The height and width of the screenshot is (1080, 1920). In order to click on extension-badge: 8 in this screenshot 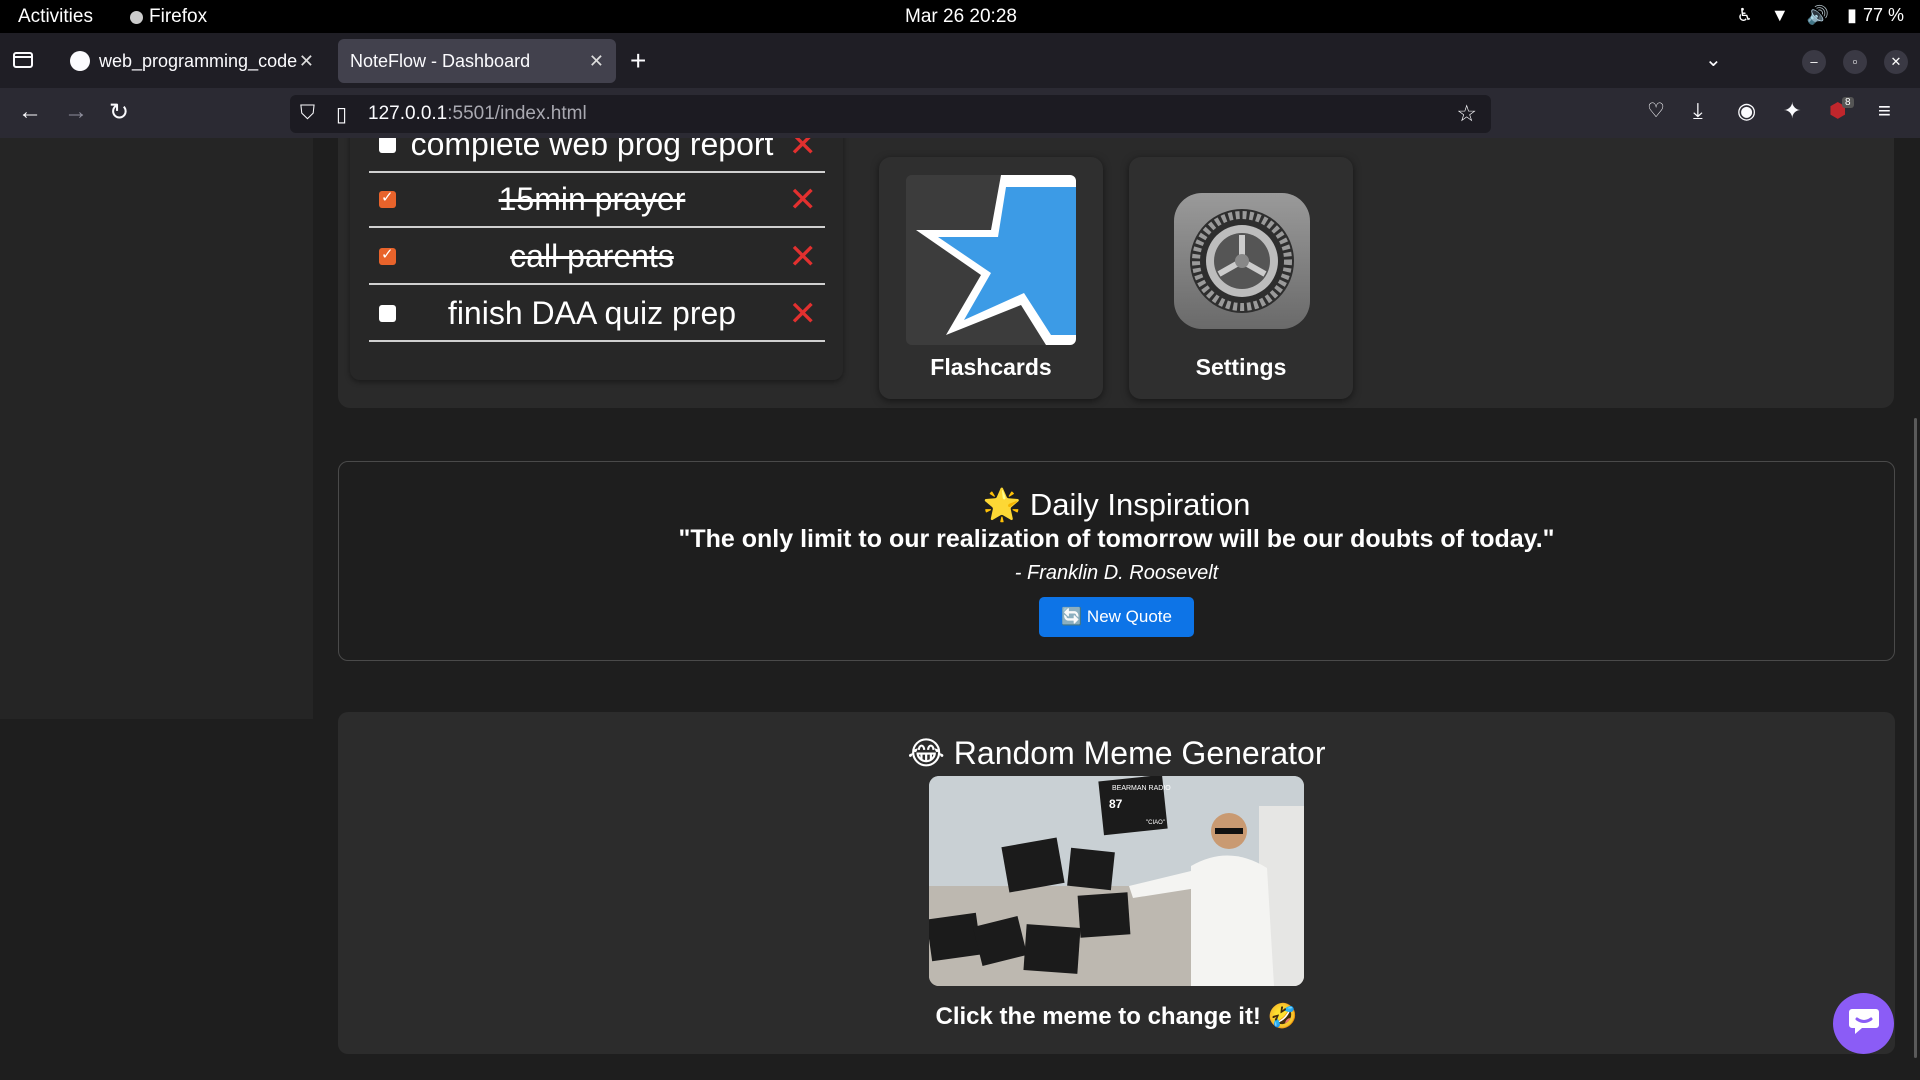, I will do `click(1848, 102)`.